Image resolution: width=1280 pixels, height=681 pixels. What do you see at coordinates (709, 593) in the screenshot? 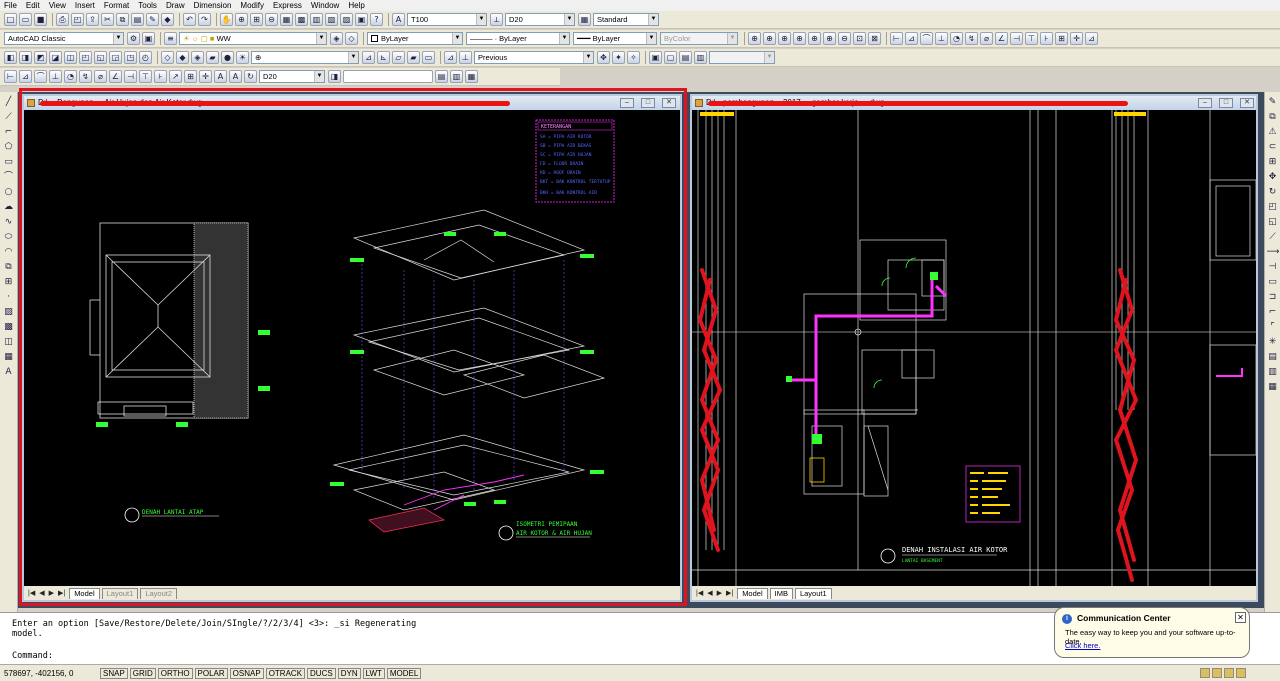
I see `tab-nav-prev-icon: ◀` at bounding box center [709, 593].